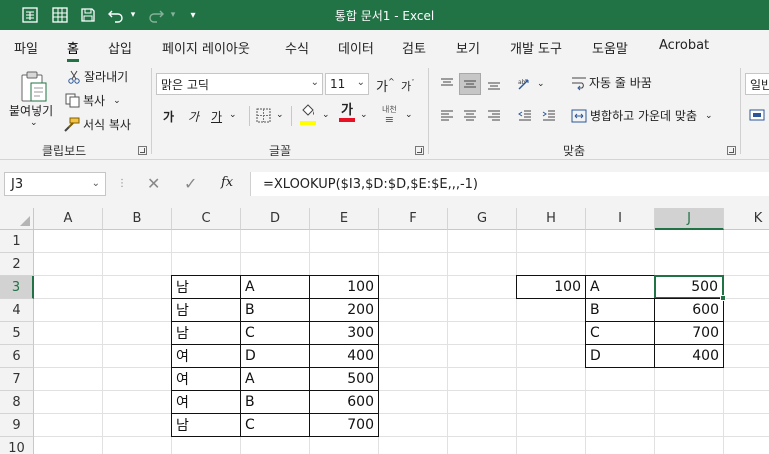  What do you see at coordinates (92, 100) in the screenshot?
I see `copy-button: 복사 ⌄` at bounding box center [92, 100].